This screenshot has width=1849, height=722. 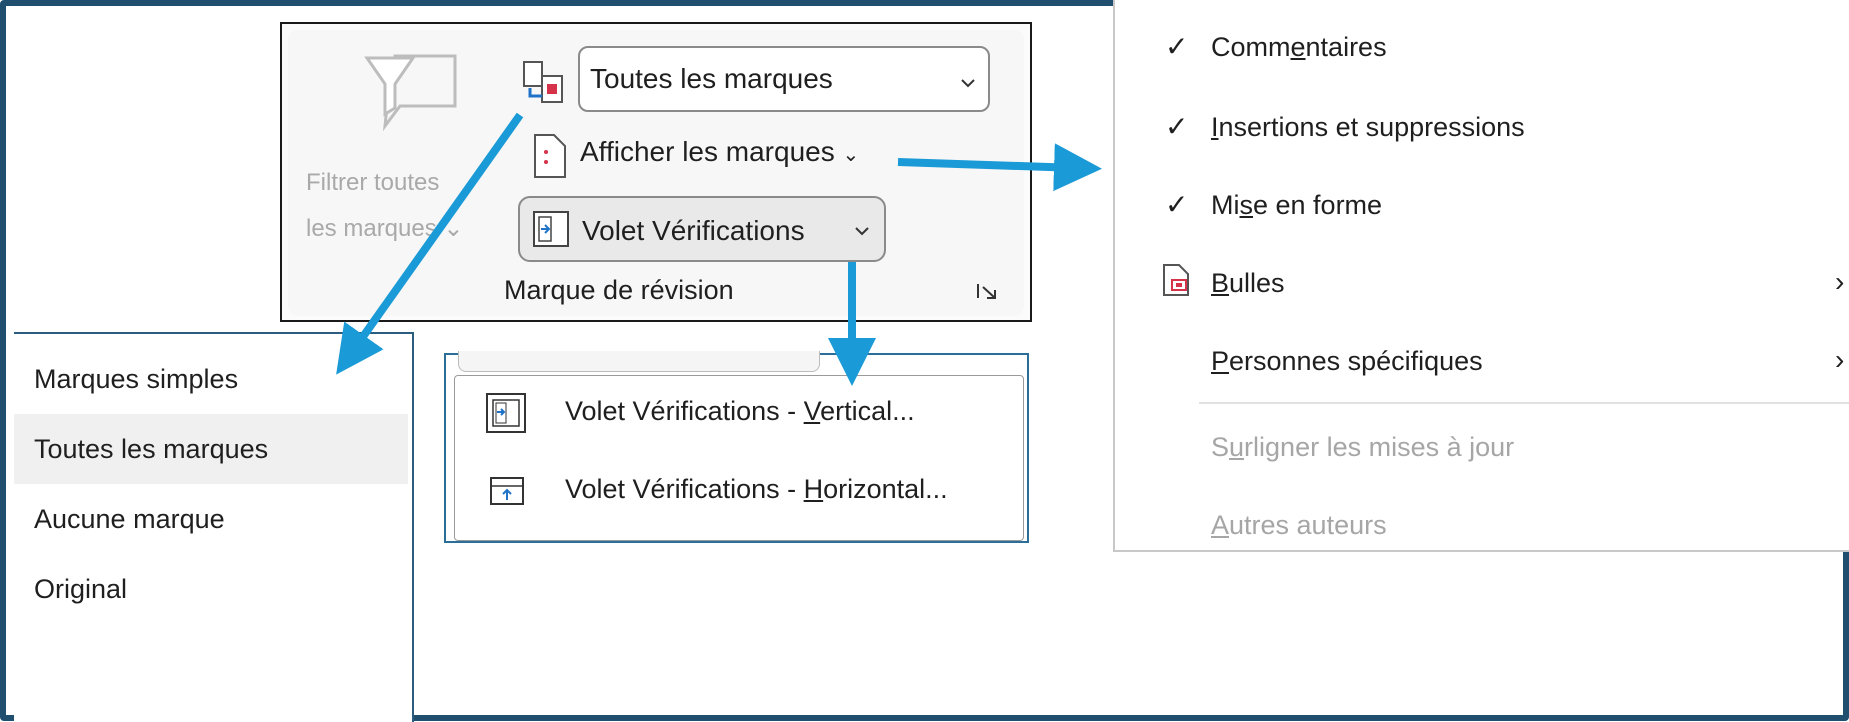 What do you see at coordinates (1220, 361) in the screenshot?
I see `item-accel: P` at bounding box center [1220, 361].